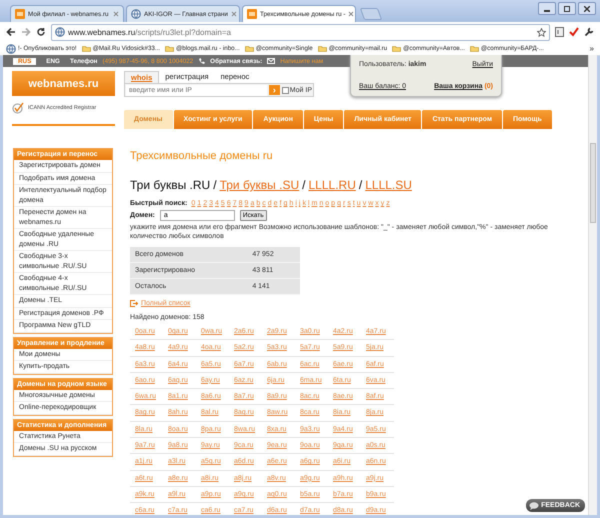 Image resolution: width=600 pixels, height=518 pixels. I want to click on star-icon, so click(541, 32).